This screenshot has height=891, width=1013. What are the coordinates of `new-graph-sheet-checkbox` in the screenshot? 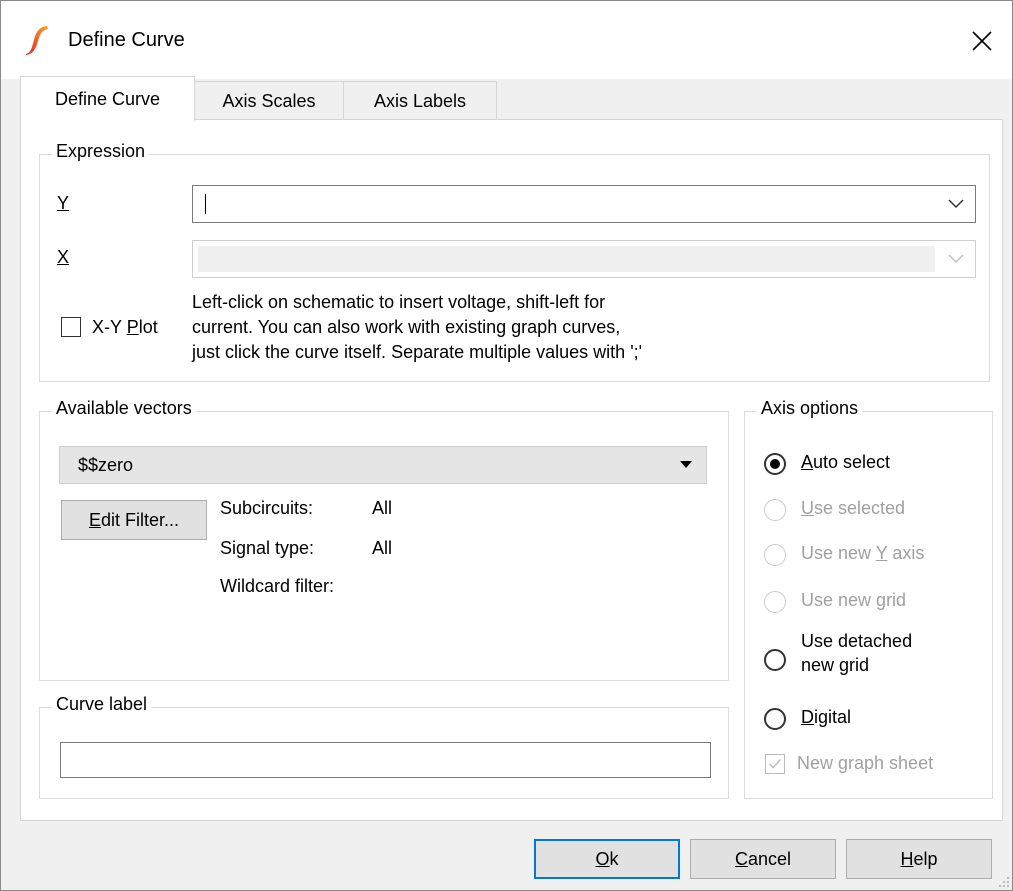 It's located at (775, 764).